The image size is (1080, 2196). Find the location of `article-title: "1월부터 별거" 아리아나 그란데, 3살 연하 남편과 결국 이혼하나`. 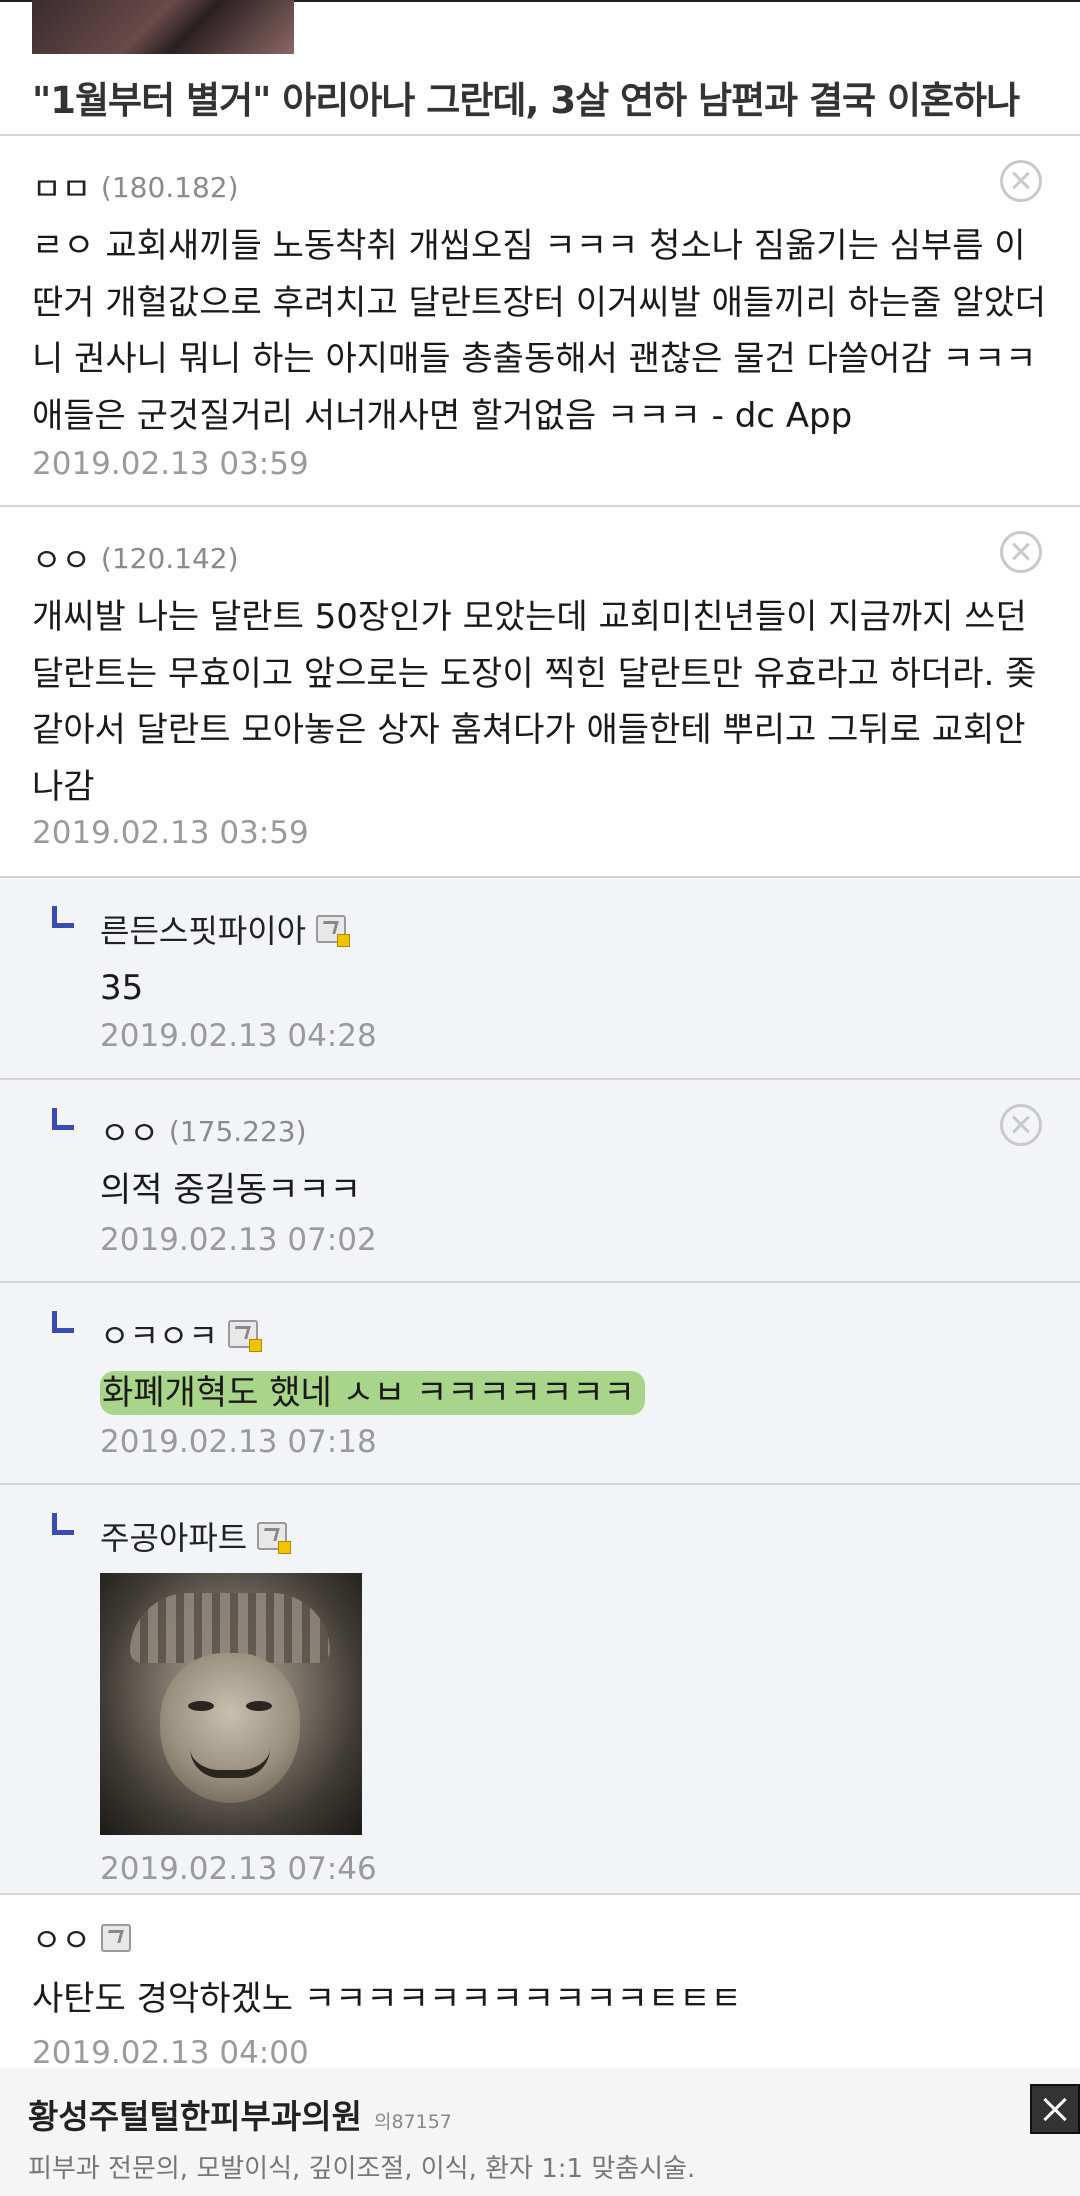

article-title: "1월부터 별거" 아리아나 그란데, 3살 연하 남편과 결국 이혼하나 is located at coordinates (526, 97).